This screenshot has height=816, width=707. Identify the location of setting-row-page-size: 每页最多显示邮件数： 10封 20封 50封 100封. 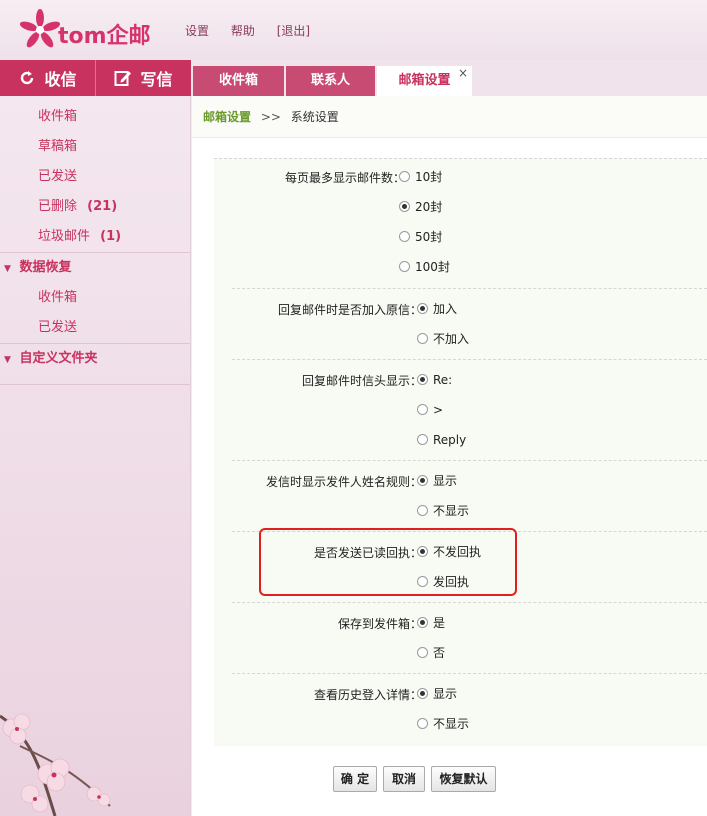
(460, 223).